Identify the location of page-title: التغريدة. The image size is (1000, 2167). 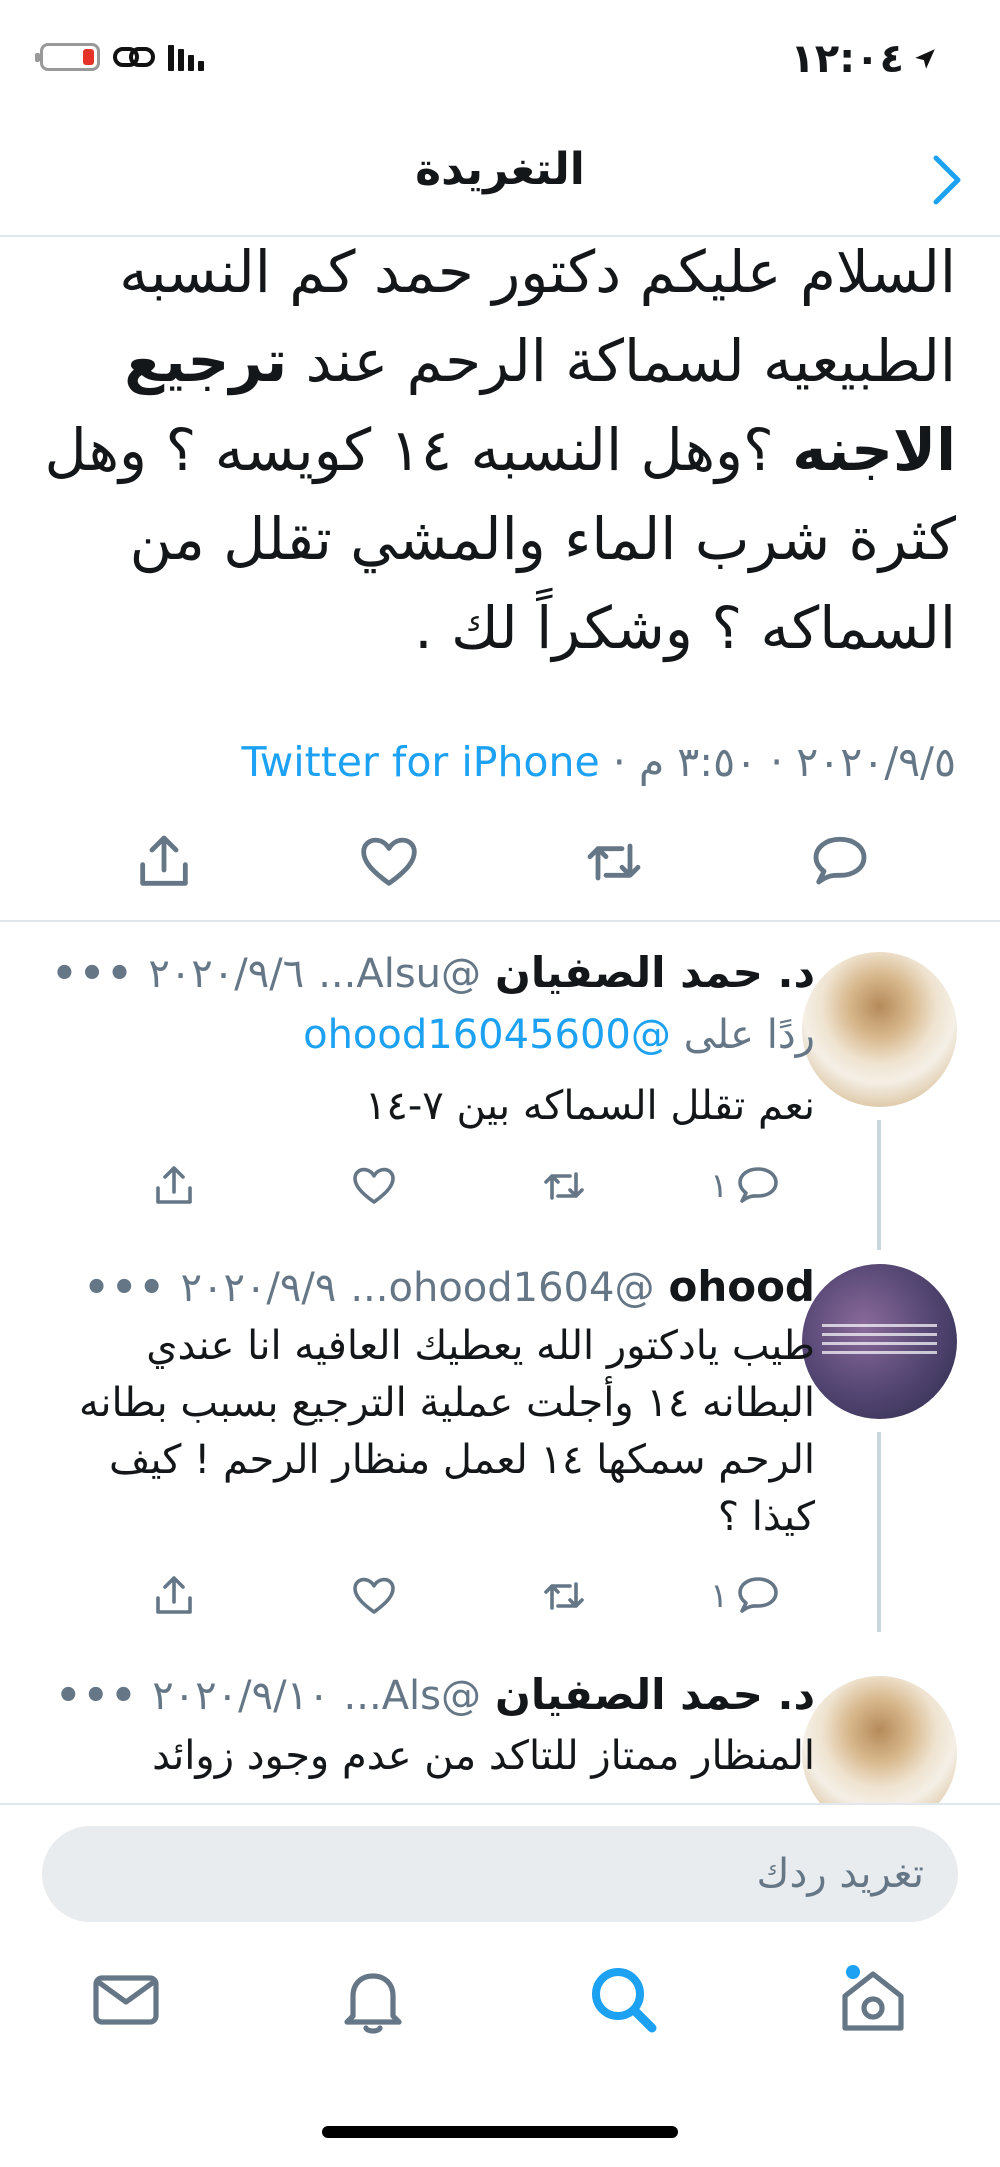
(500, 169).